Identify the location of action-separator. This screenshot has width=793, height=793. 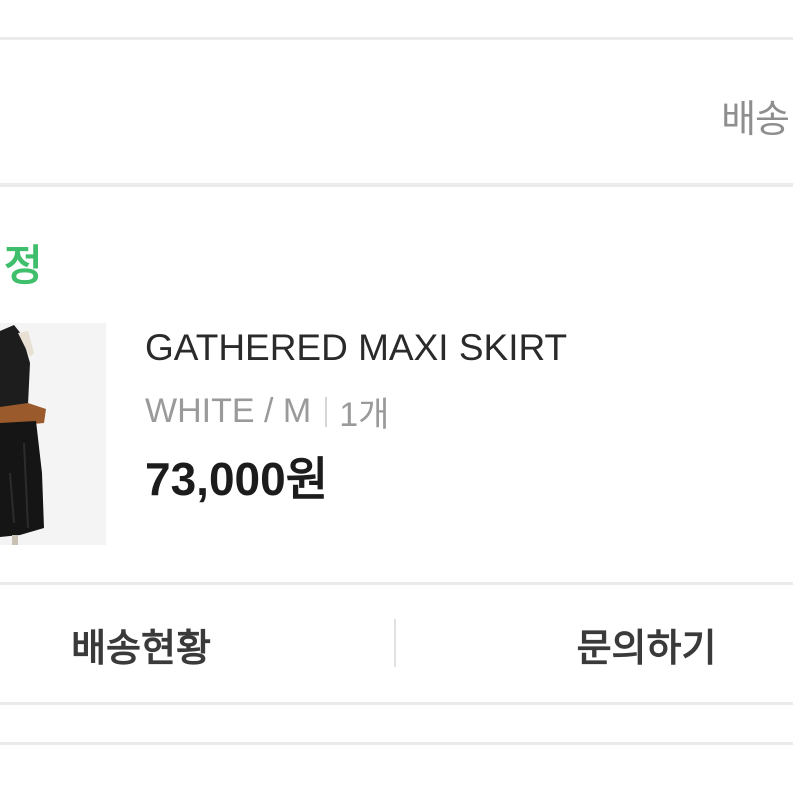
(395, 643).